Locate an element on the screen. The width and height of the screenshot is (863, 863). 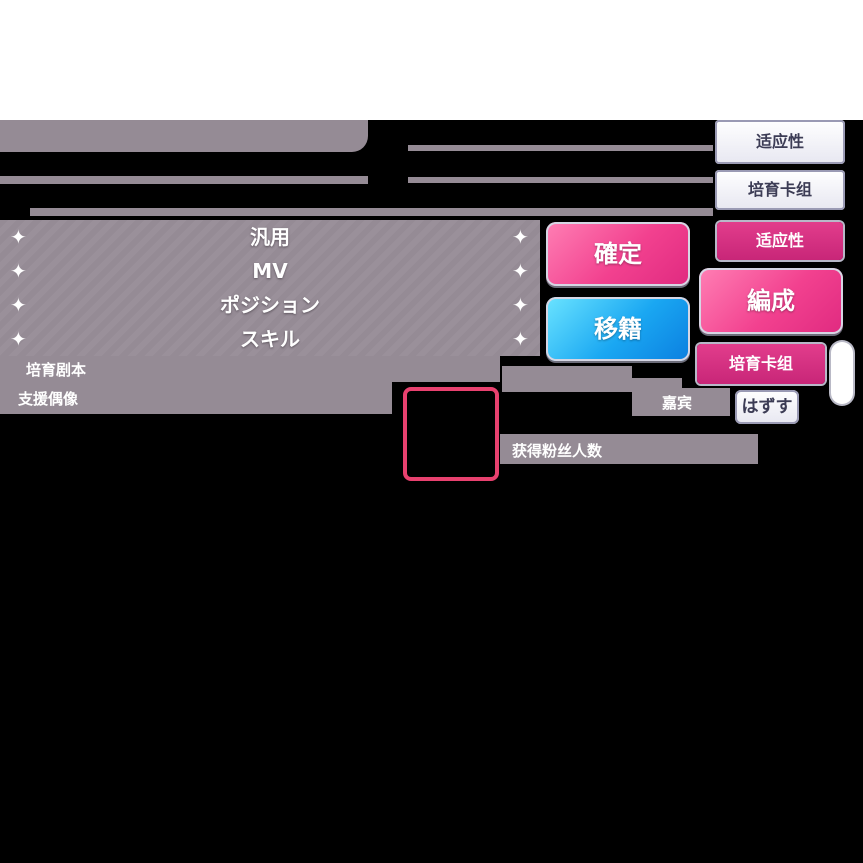
guest-label: 嘉宾 is located at coordinates (677, 403).